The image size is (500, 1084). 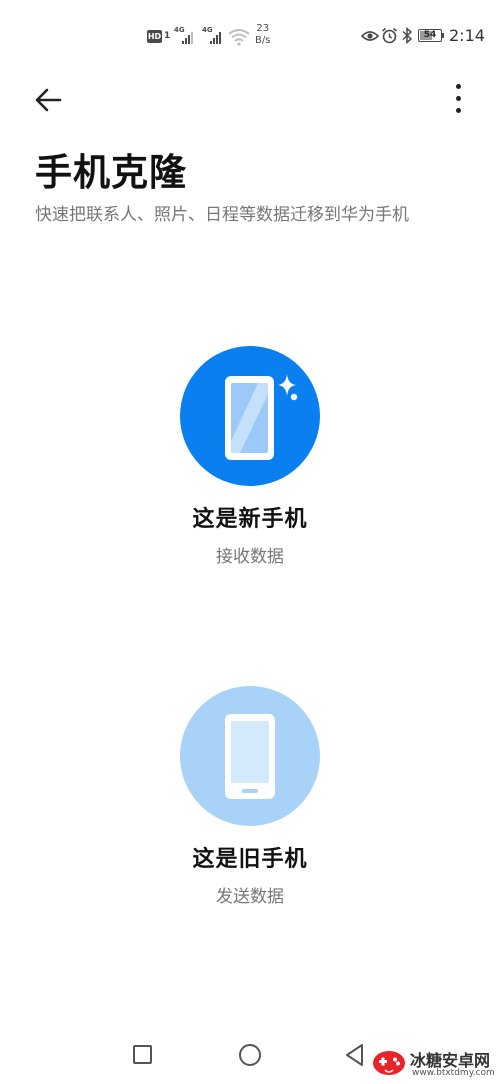 I want to click on battery-icon: 54, so click(x=430, y=35).